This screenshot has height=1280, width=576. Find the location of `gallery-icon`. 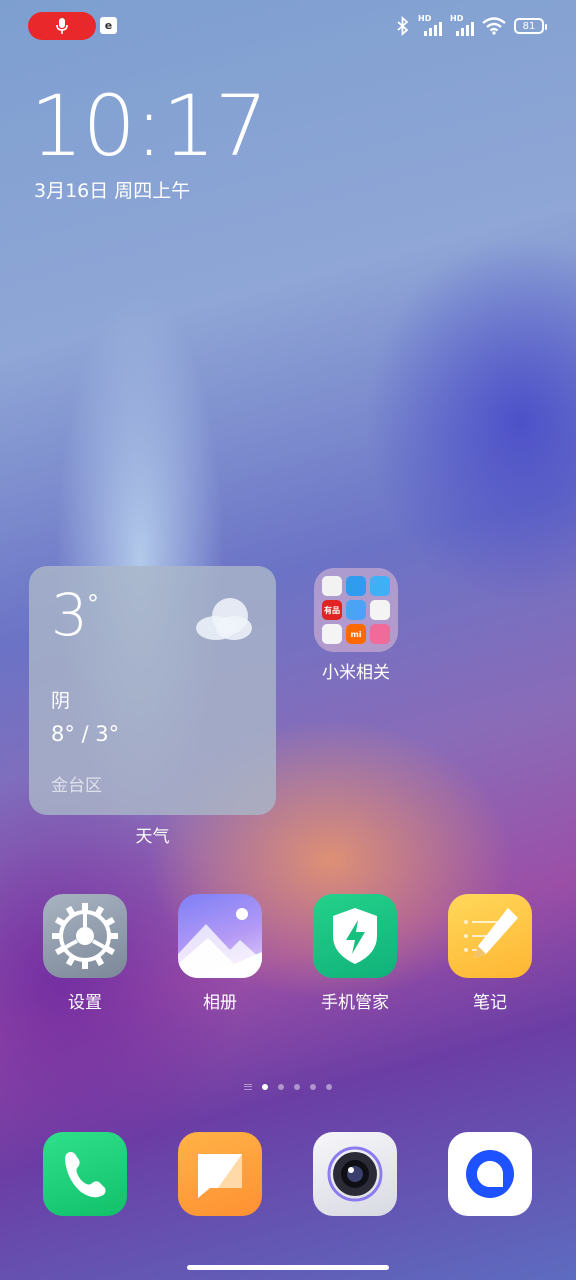

gallery-icon is located at coordinates (220, 936).